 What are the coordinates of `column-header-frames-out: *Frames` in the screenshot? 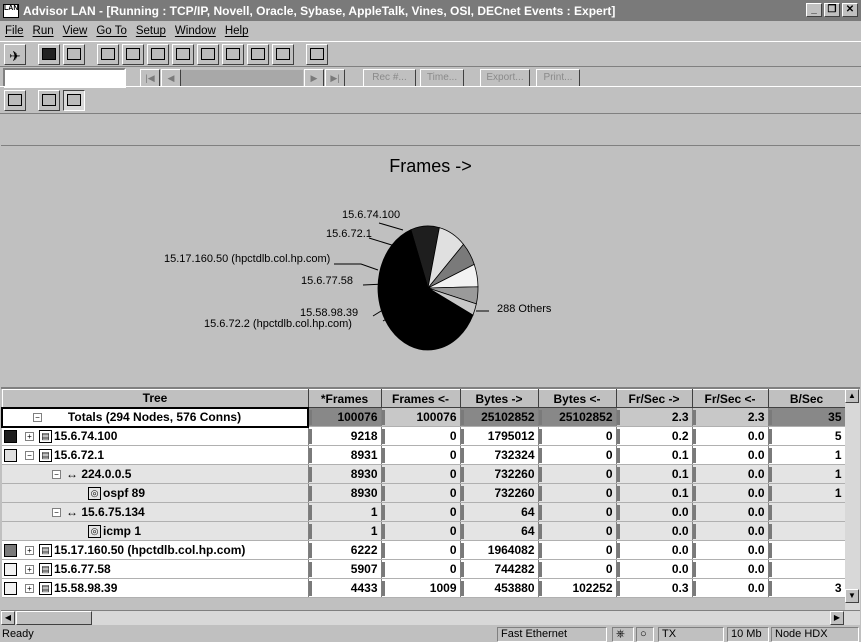 It's located at (344, 398).